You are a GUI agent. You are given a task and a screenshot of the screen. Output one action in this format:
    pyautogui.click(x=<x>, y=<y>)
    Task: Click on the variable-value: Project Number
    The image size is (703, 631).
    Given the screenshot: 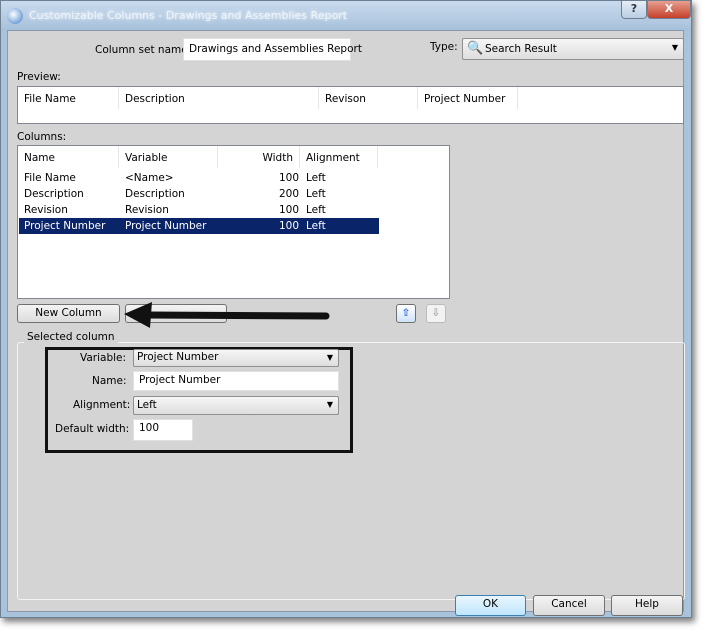 What is the action you would take?
    pyautogui.click(x=178, y=357)
    